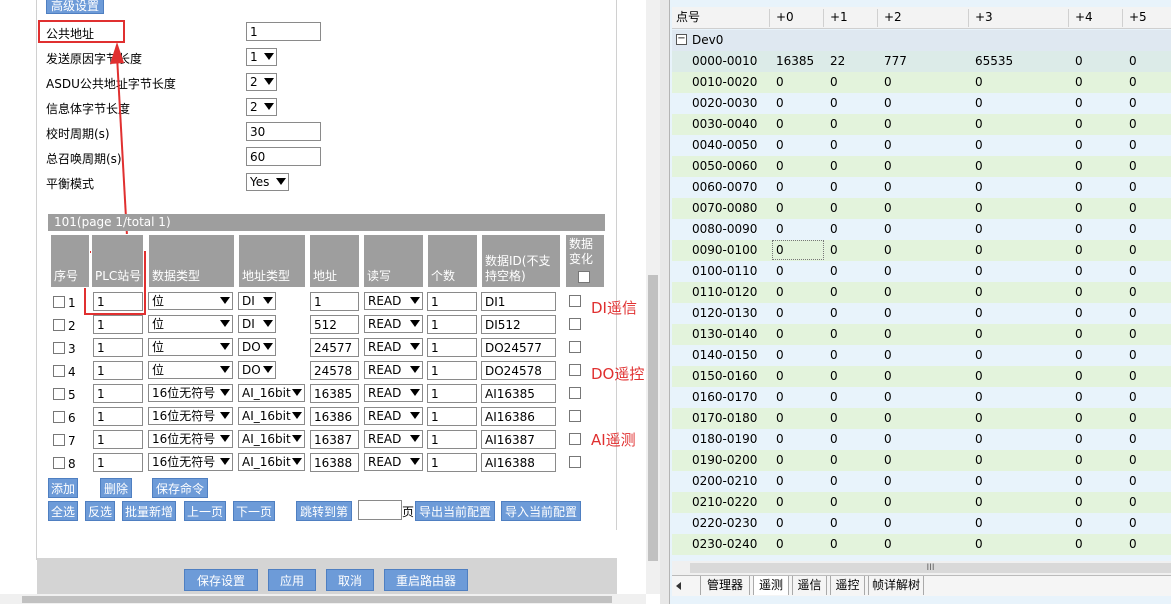 The image size is (1171, 604). Describe the element at coordinates (895, 61) in the screenshot. I see `grid-value-cell: 777` at that location.